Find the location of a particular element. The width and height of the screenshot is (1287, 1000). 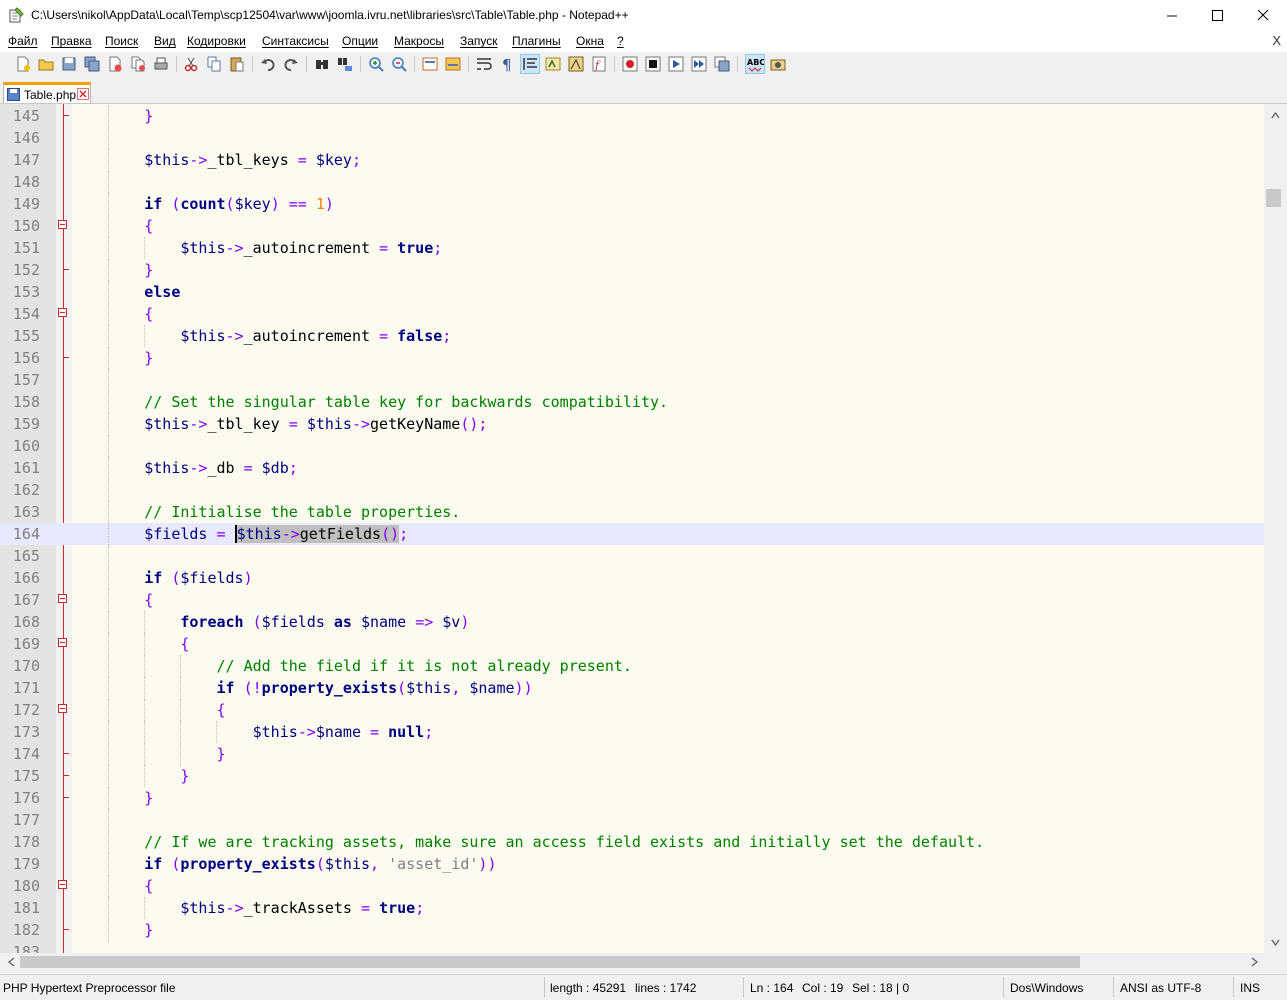

user-define-language-icon is located at coordinates (553, 64).